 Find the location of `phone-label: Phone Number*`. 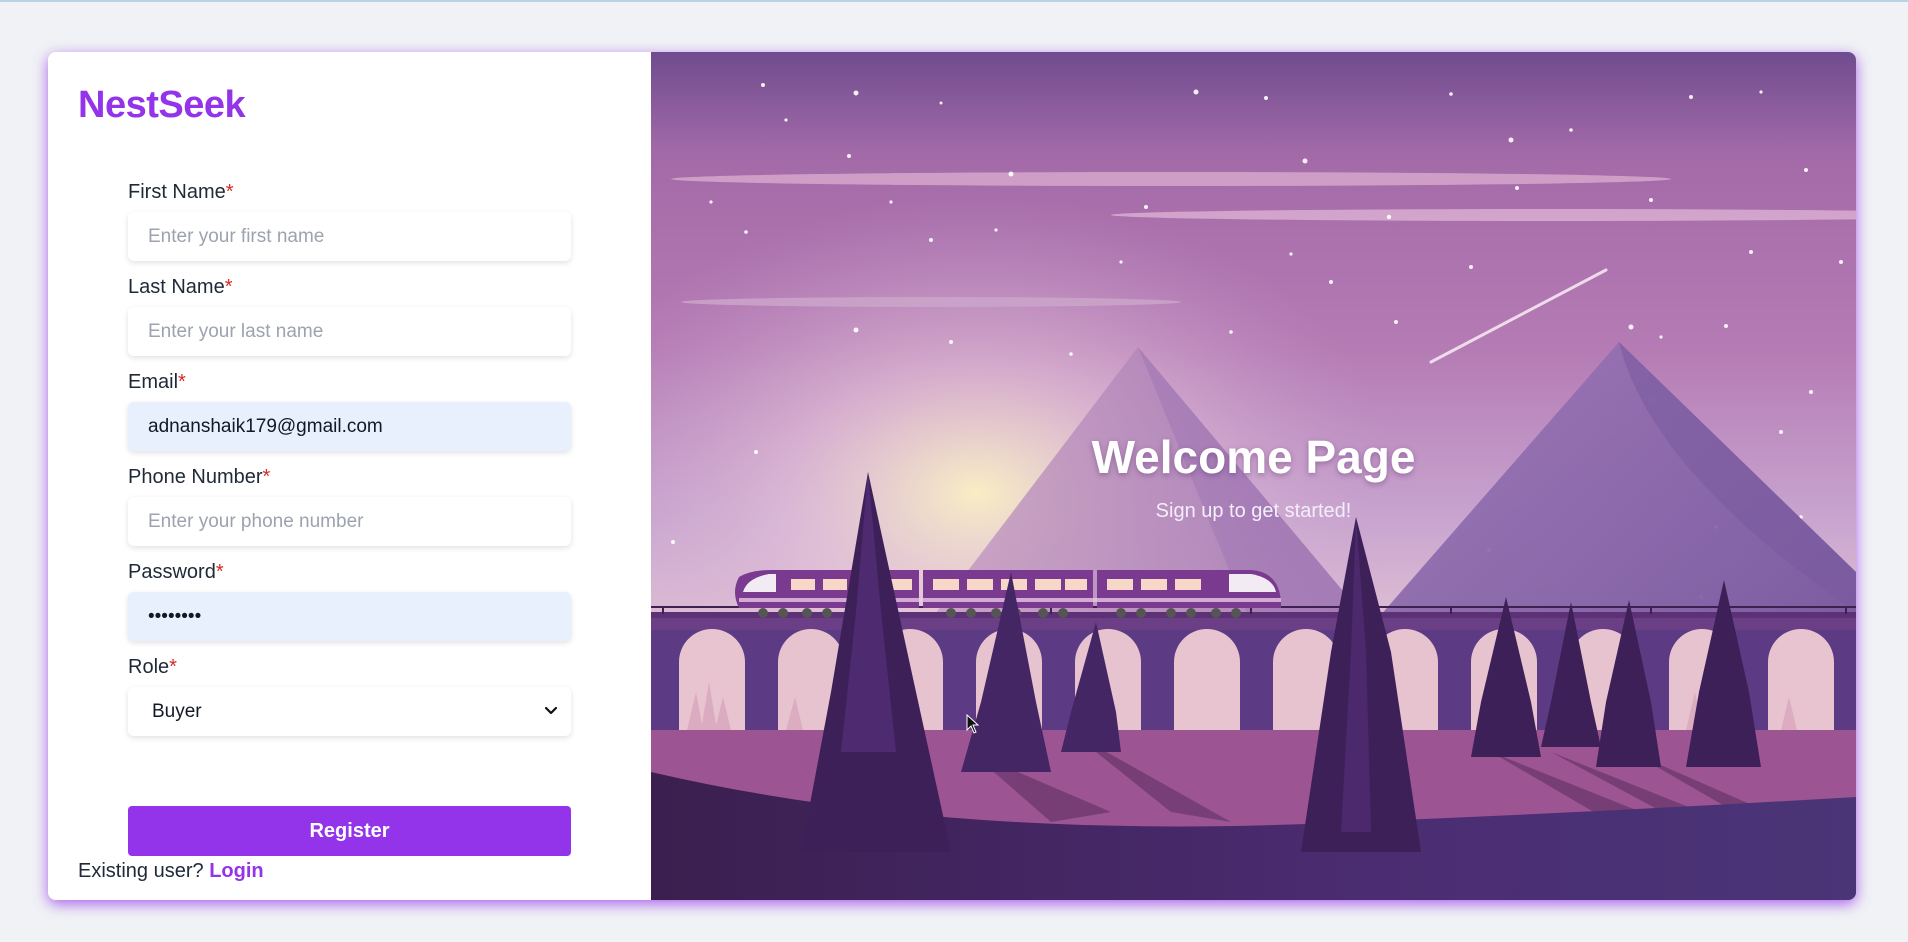

phone-label: Phone Number* is located at coordinates (199, 477).